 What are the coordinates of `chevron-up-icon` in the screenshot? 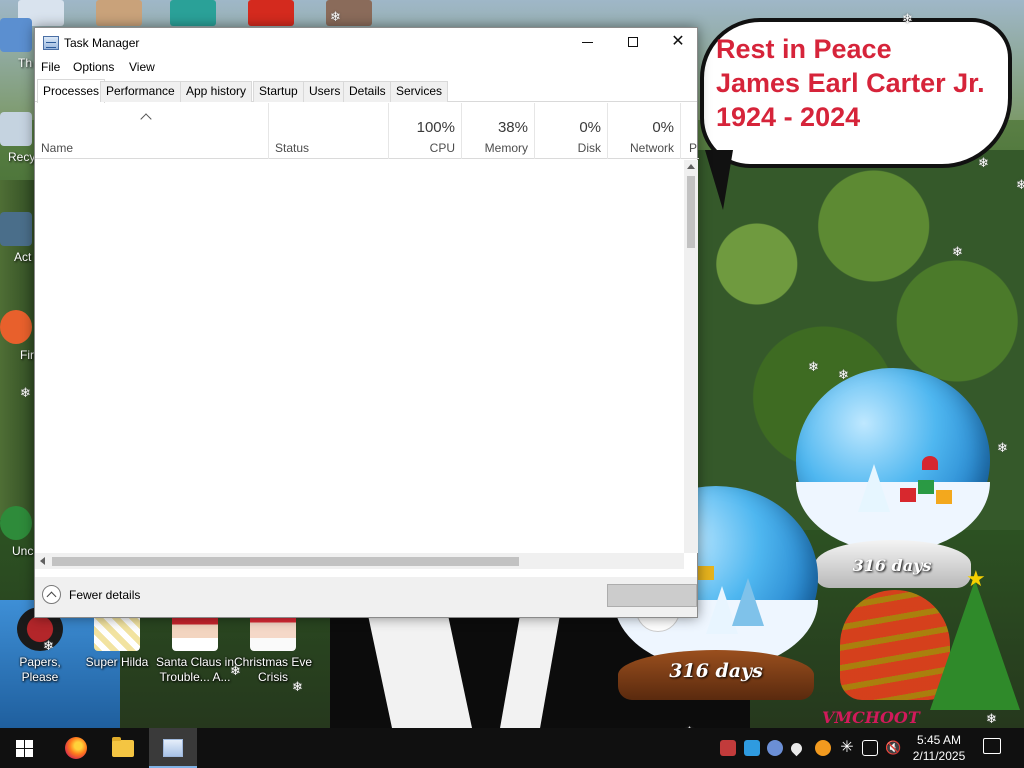 It's located at (51, 594).